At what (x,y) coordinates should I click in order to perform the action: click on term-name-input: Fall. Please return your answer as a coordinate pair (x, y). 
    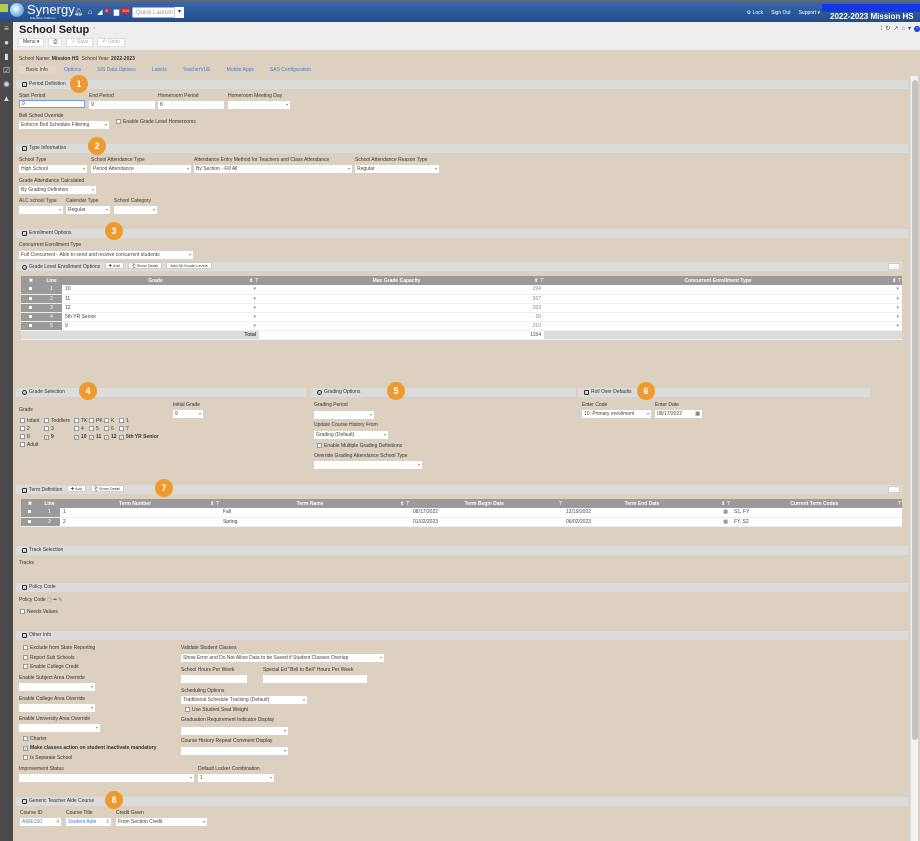
    Looking at the image, I should click on (315, 513).